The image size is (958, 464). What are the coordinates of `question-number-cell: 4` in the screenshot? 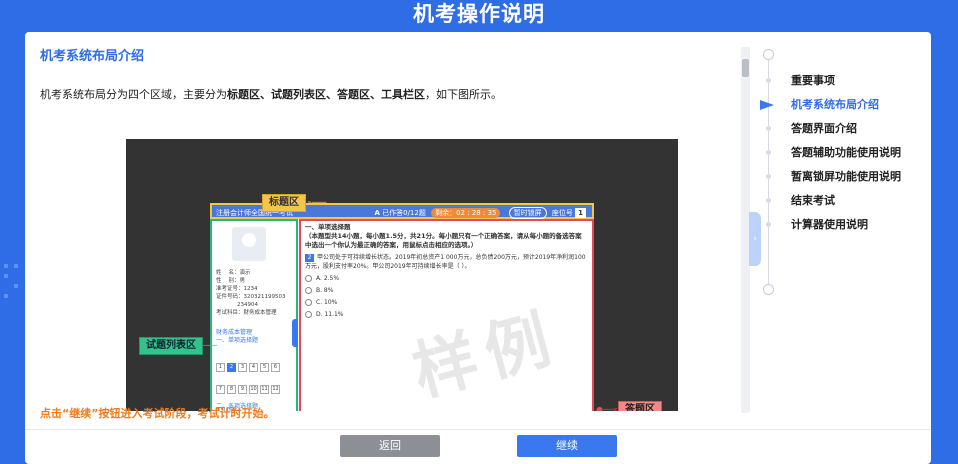 It's located at (253, 367).